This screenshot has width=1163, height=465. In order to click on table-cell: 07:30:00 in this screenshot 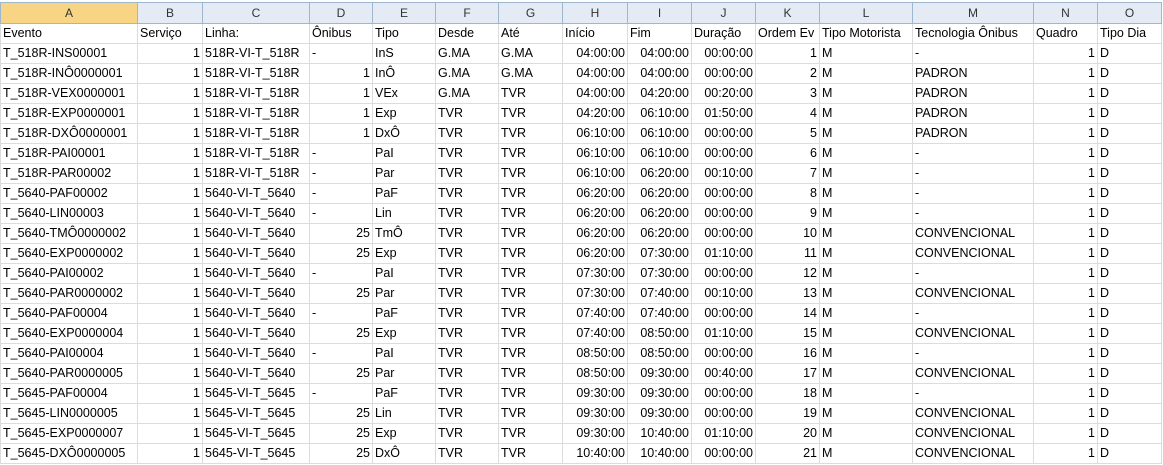, I will do `click(595, 293)`.